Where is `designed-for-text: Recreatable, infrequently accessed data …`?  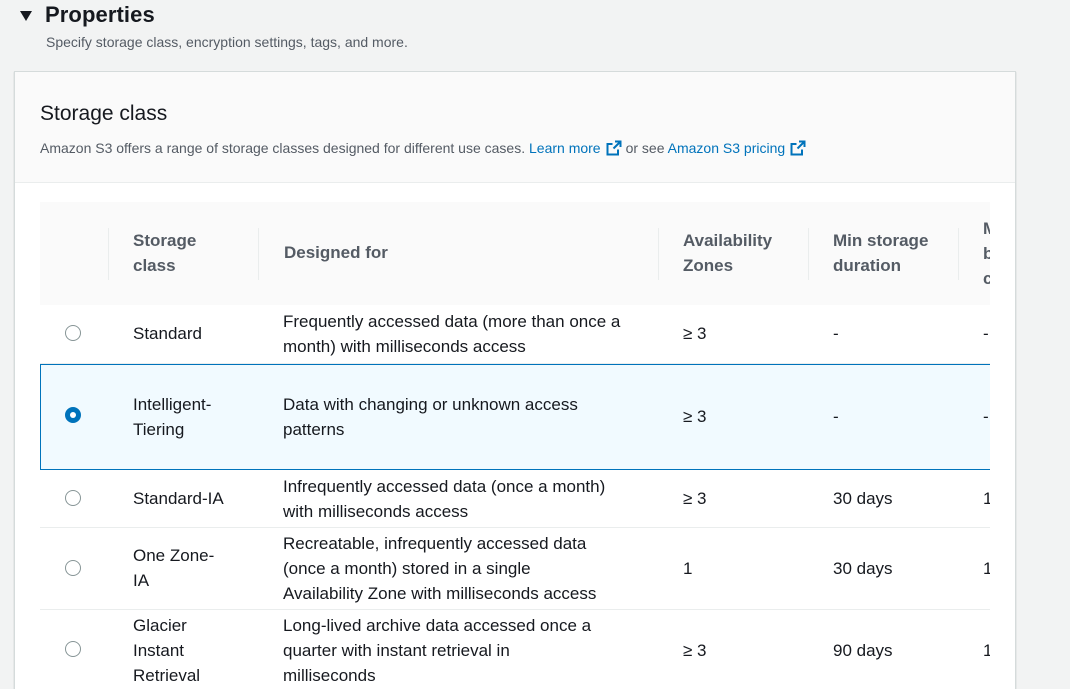
designed-for-text: Recreatable, infrequently accessed data … is located at coordinates (439, 568).